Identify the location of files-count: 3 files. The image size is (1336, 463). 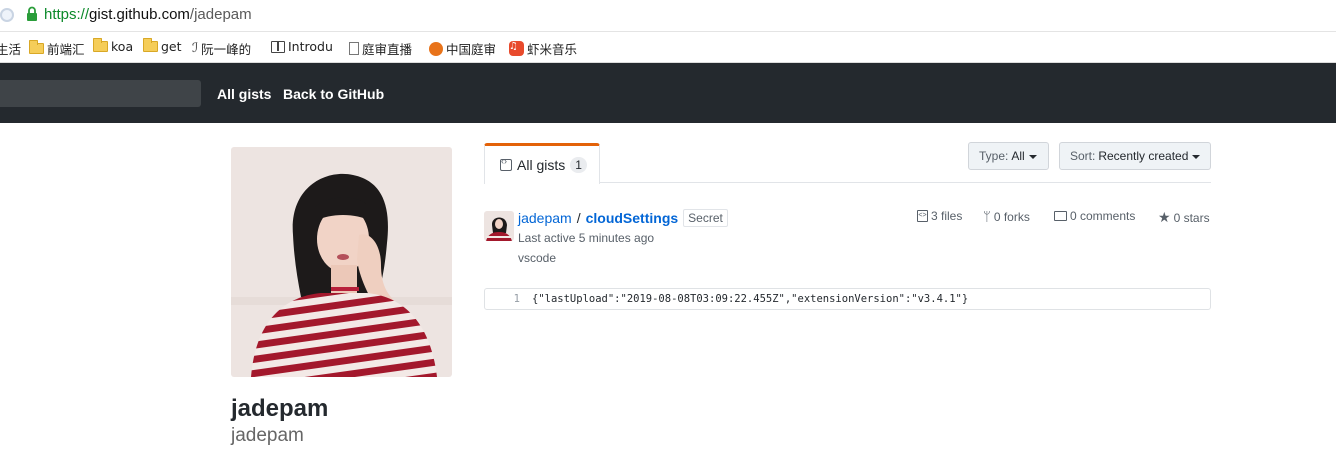
(947, 216).